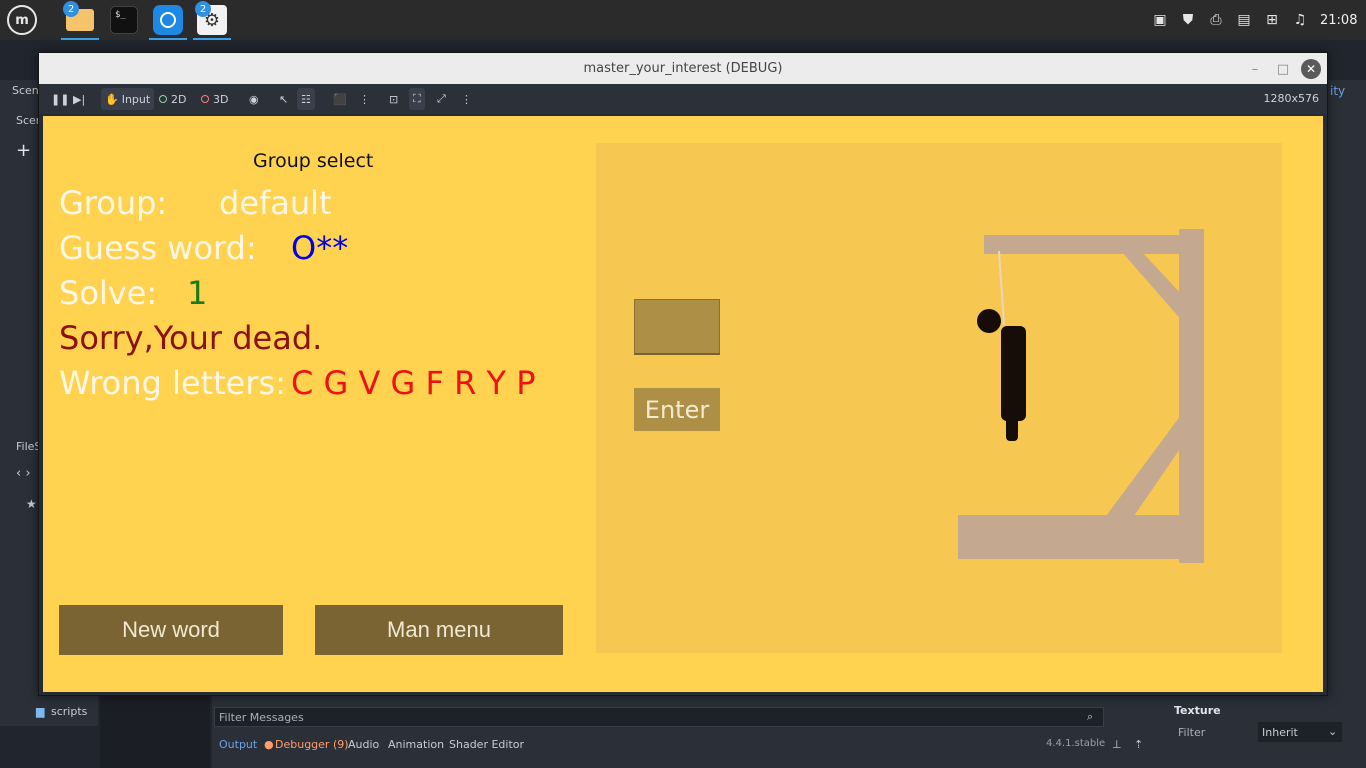 Image resolution: width=1366 pixels, height=768 pixels. What do you see at coordinates (1191, 396) in the screenshot?
I see `gallows-post` at bounding box center [1191, 396].